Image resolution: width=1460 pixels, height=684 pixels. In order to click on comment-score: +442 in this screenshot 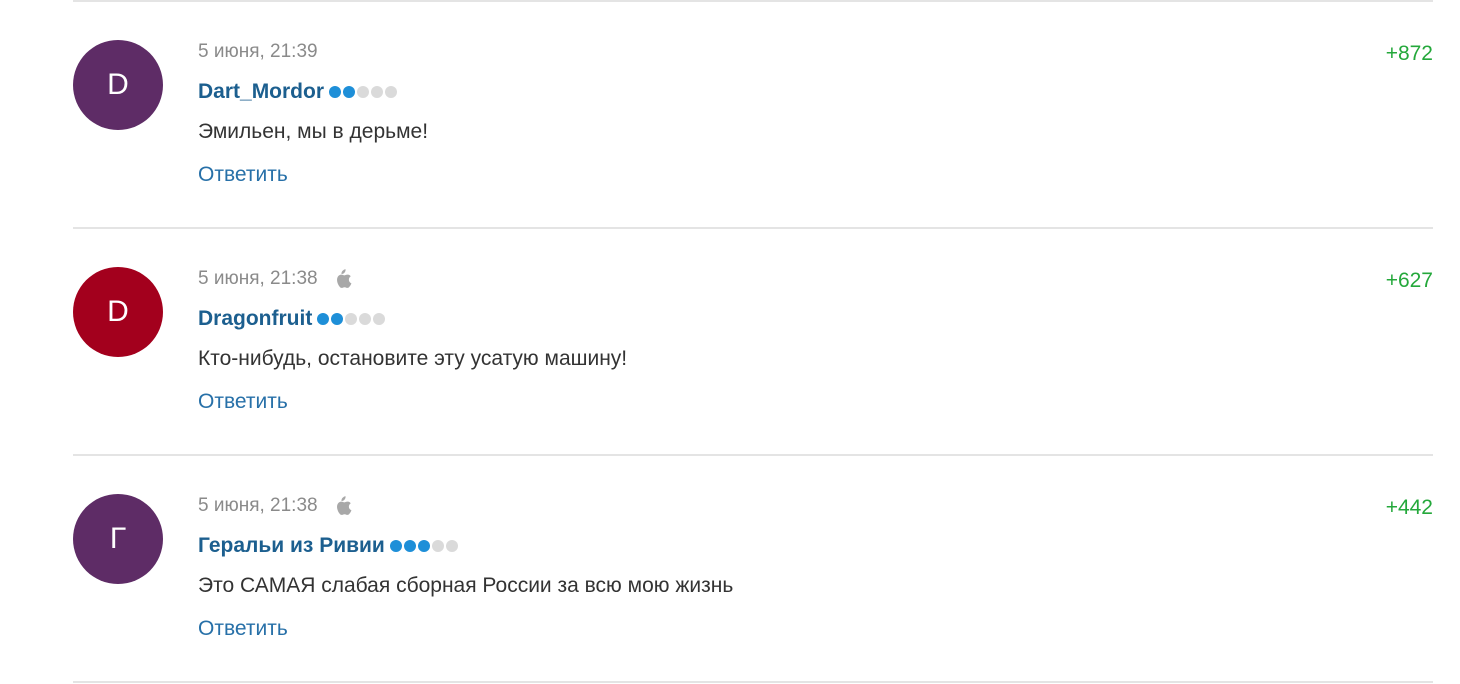, I will do `click(1409, 507)`.